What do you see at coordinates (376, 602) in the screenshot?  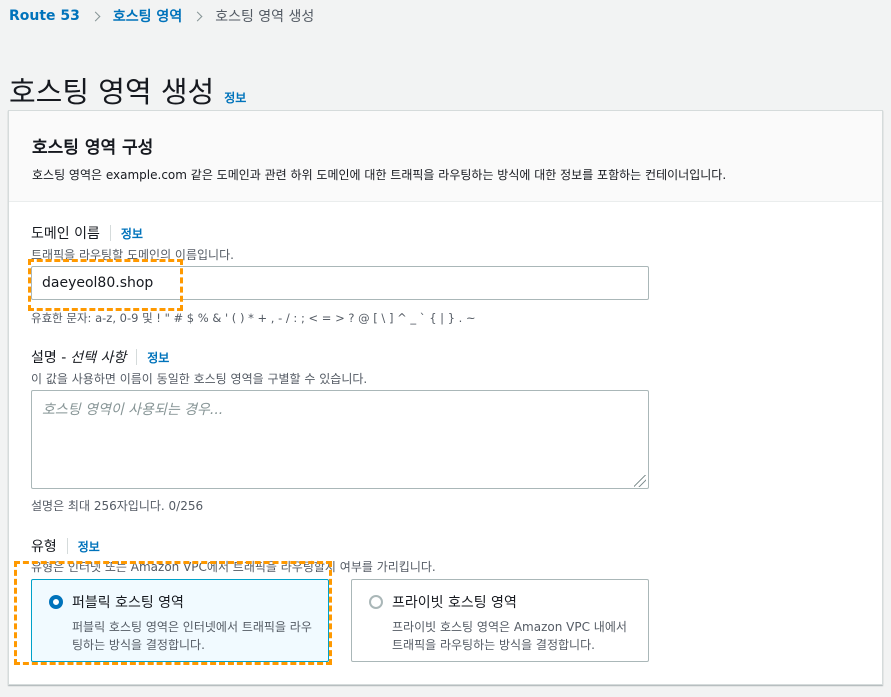 I see `radio-unselected-icon` at bounding box center [376, 602].